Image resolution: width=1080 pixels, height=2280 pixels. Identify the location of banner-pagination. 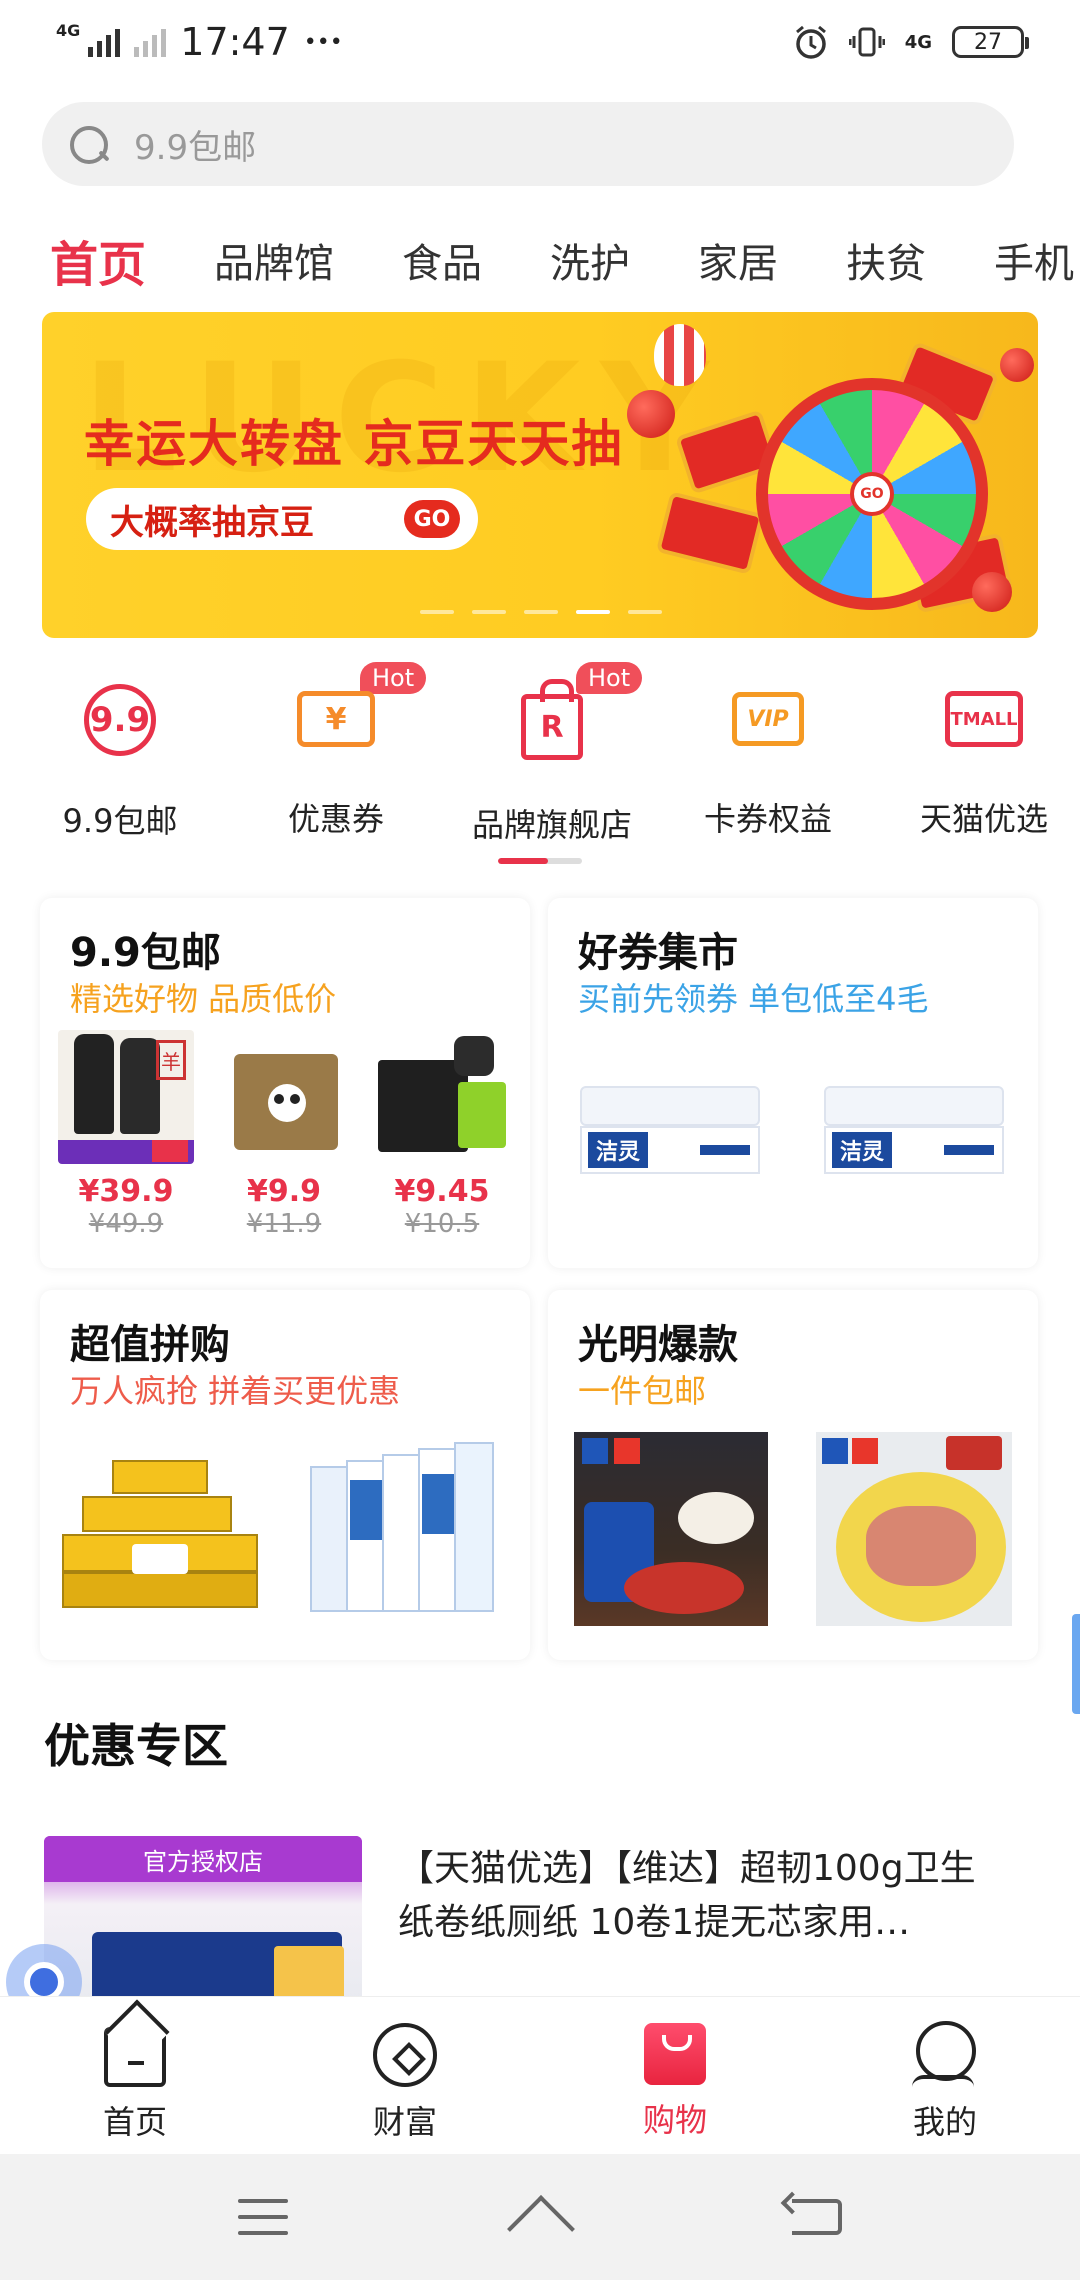
(541, 612).